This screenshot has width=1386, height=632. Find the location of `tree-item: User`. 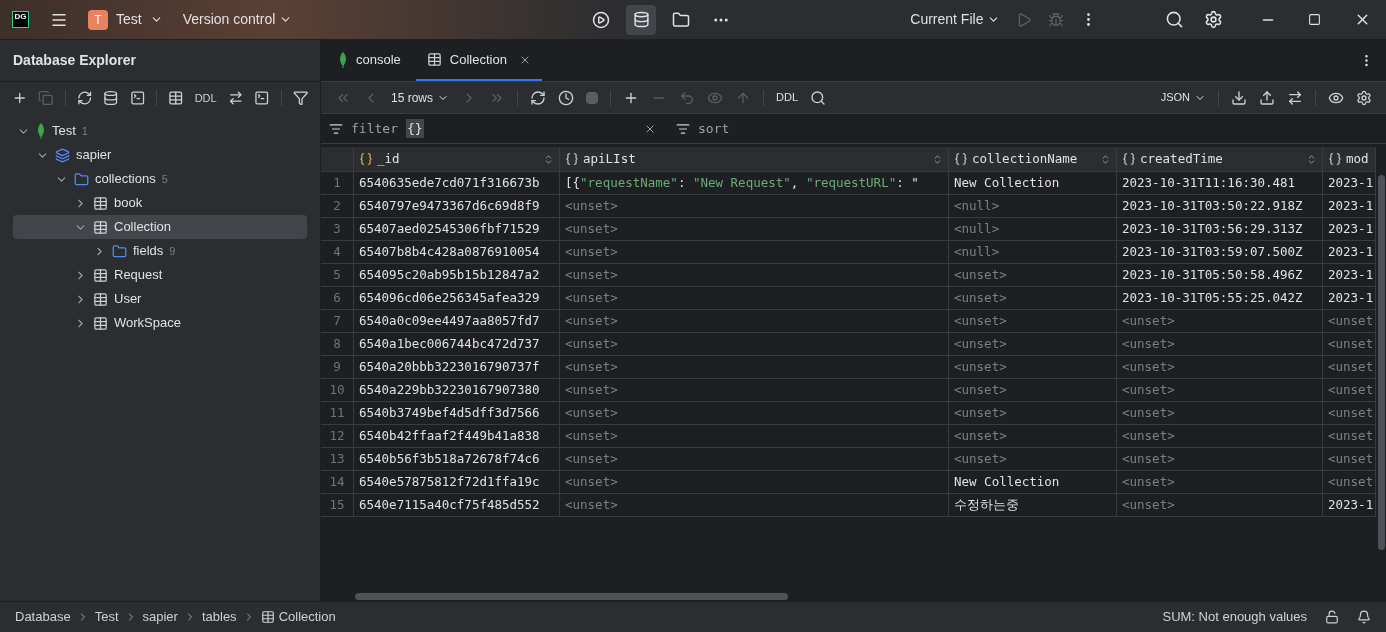

tree-item: User is located at coordinates (160, 299).